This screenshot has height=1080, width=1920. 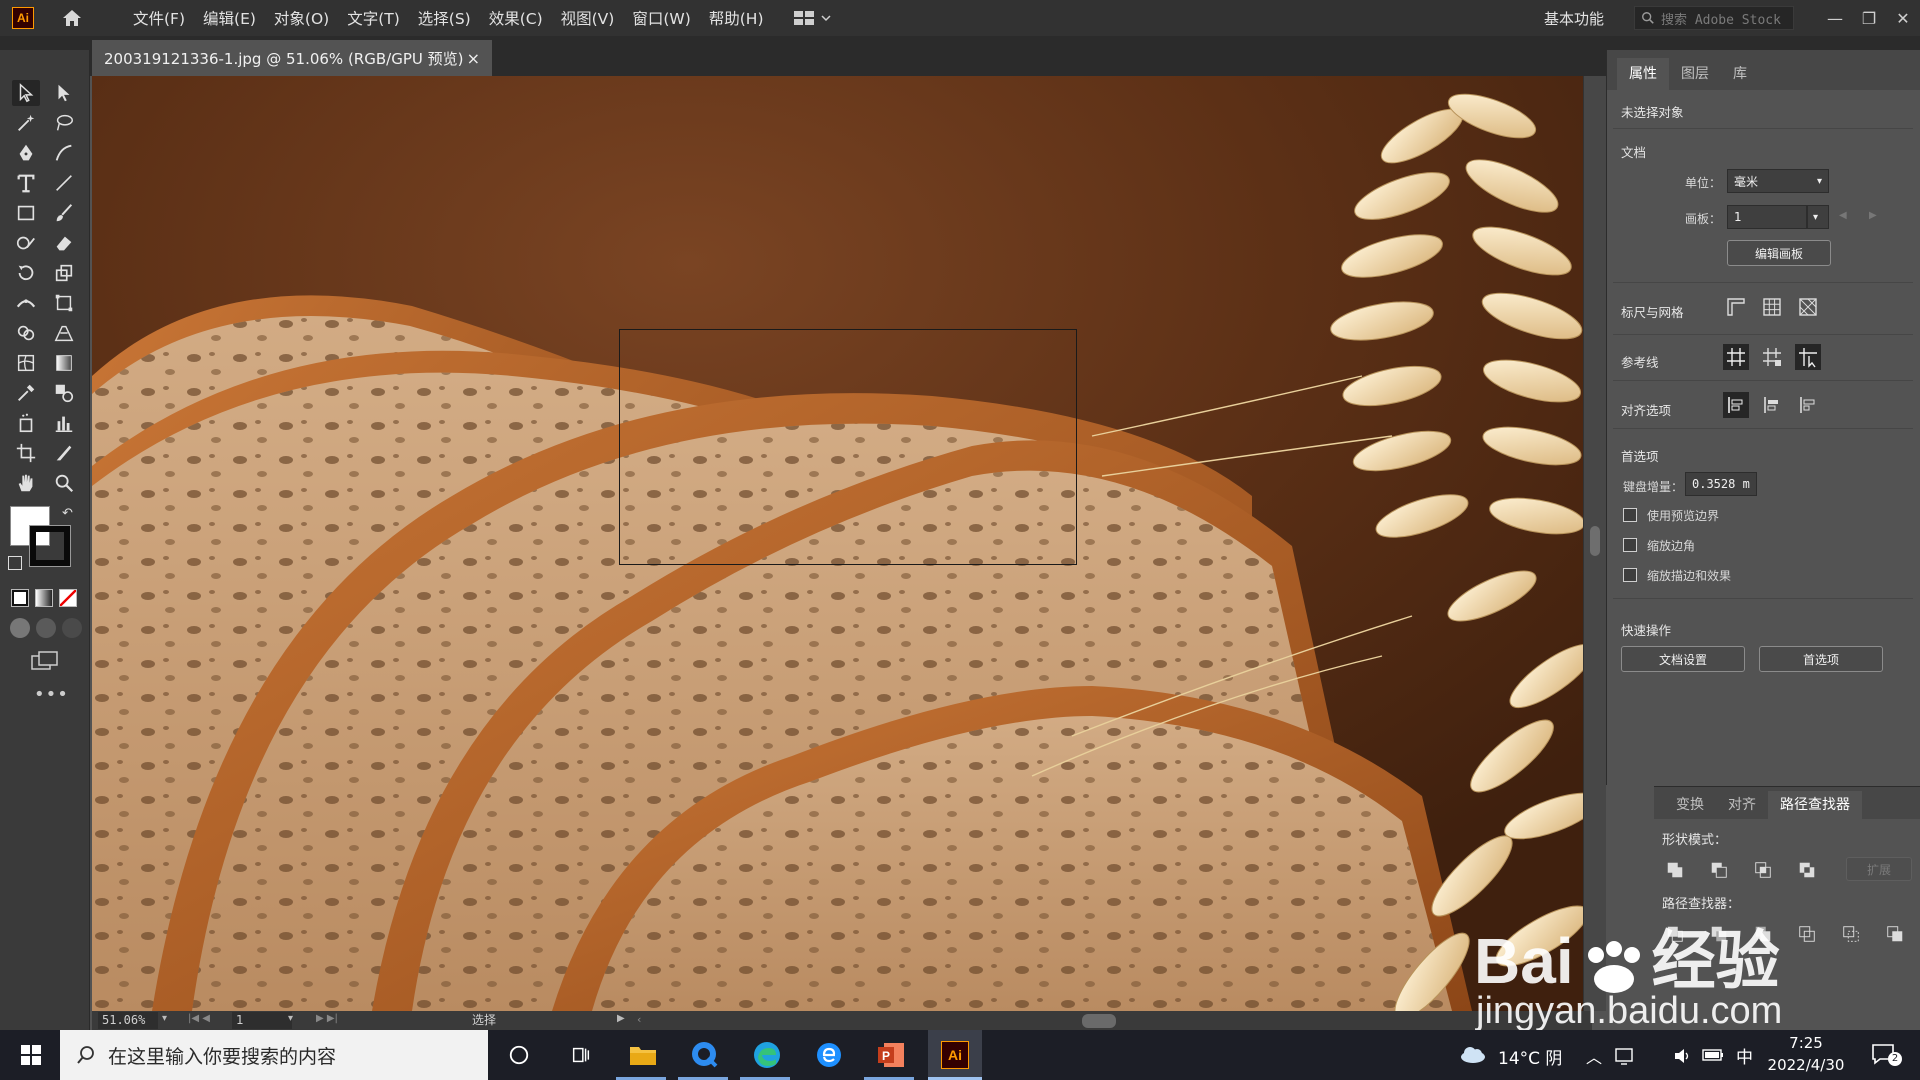 I want to click on clock-time: 7:25, so click(x=1806, y=1043).